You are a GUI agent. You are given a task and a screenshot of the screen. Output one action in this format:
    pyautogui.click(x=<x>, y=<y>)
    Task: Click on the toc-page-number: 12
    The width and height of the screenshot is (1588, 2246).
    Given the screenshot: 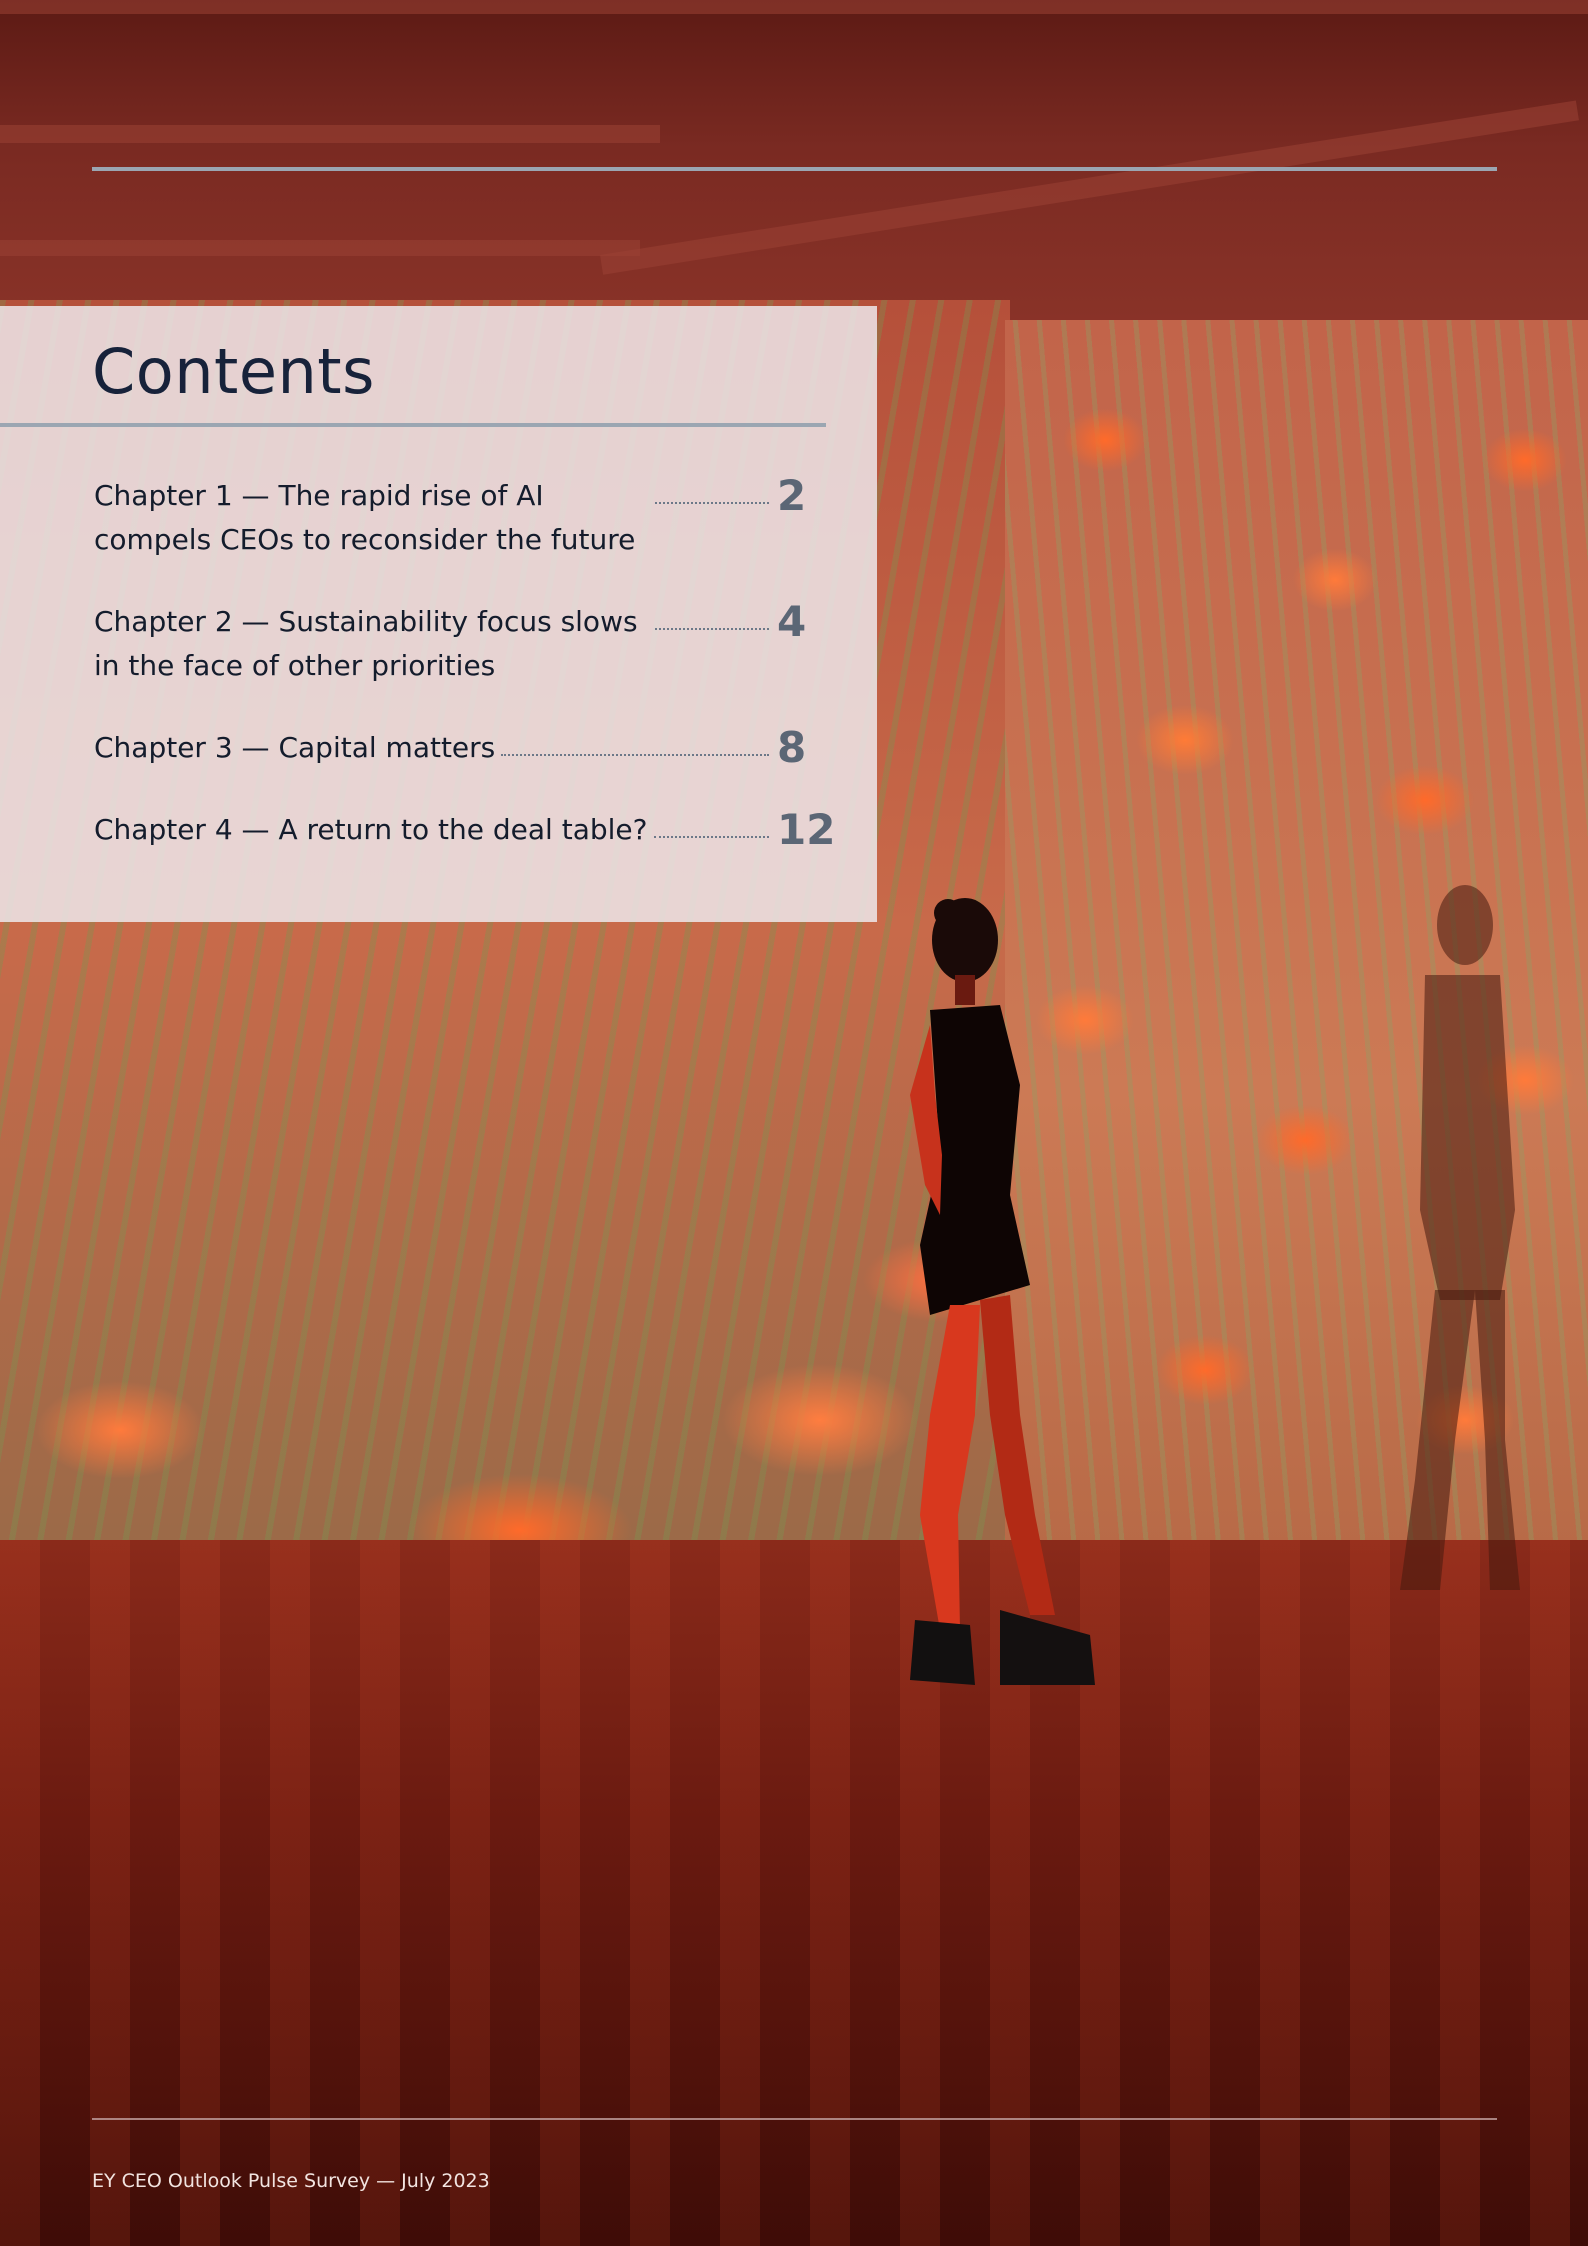 What is the action you would take?
    pyautogui.click(x=806, y=829)
    